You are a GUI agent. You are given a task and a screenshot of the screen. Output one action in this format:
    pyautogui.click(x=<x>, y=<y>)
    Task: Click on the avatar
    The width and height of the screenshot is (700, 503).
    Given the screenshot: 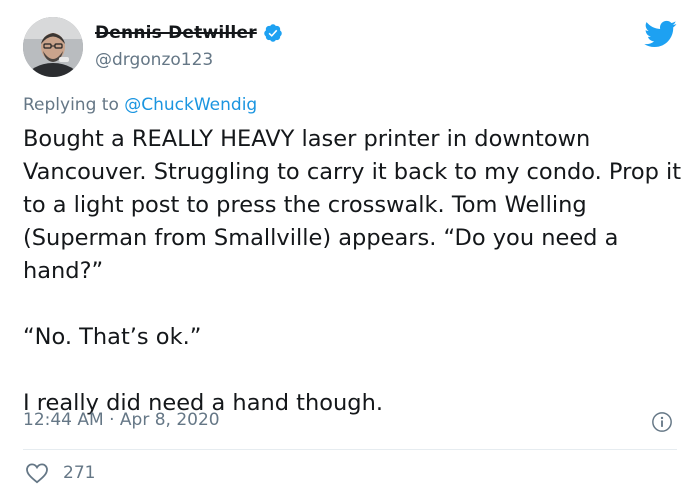 What is the action you would take?
    pyautogui.click(x=53, y=47)
    